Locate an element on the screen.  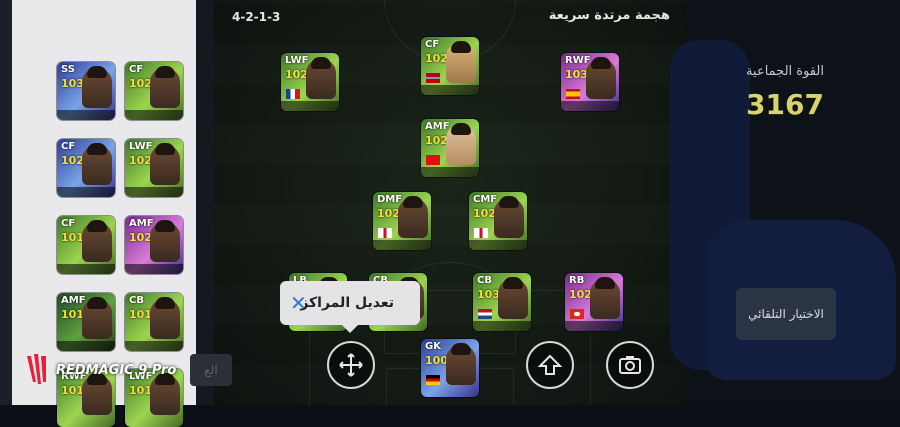
card-position: LWF is located at coordinates (297, 60).